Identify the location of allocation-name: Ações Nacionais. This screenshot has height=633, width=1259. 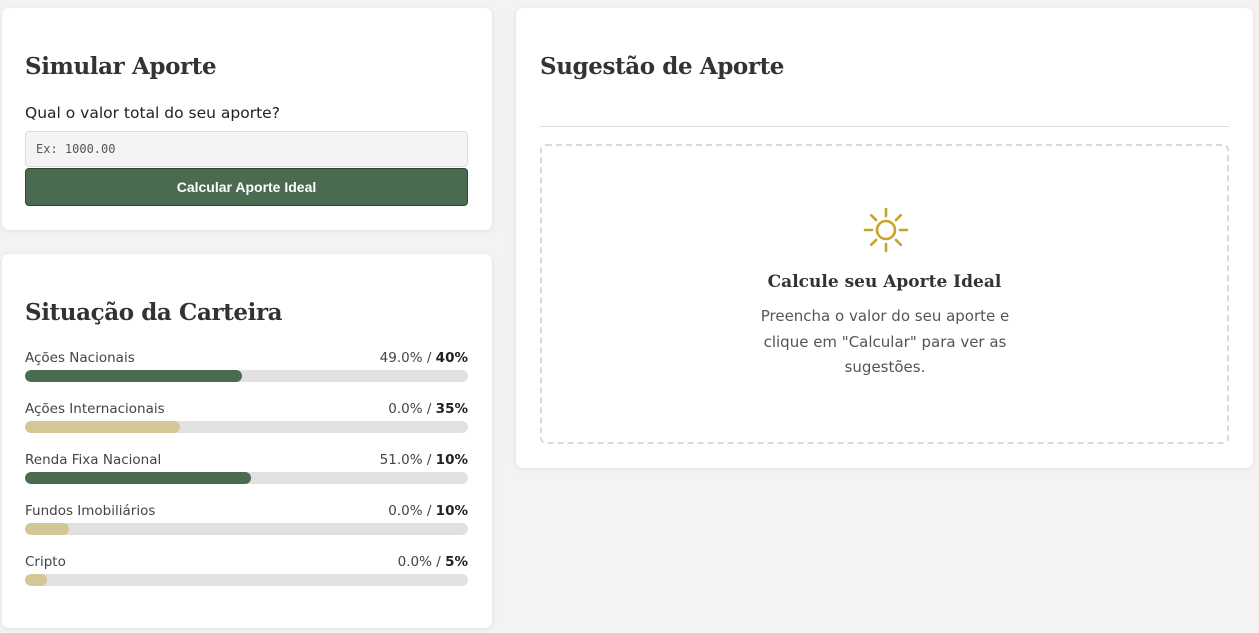
(80, 358).